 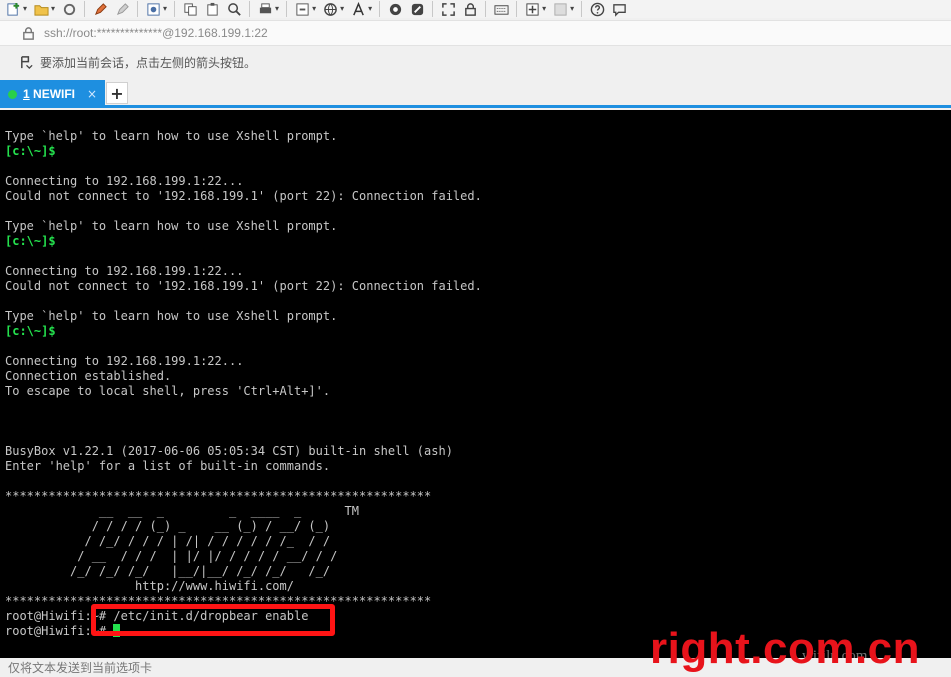 I want to click on terminal-line: / / / / (_) _ __ (_) / __/ (_), so click(x=243, y=526).